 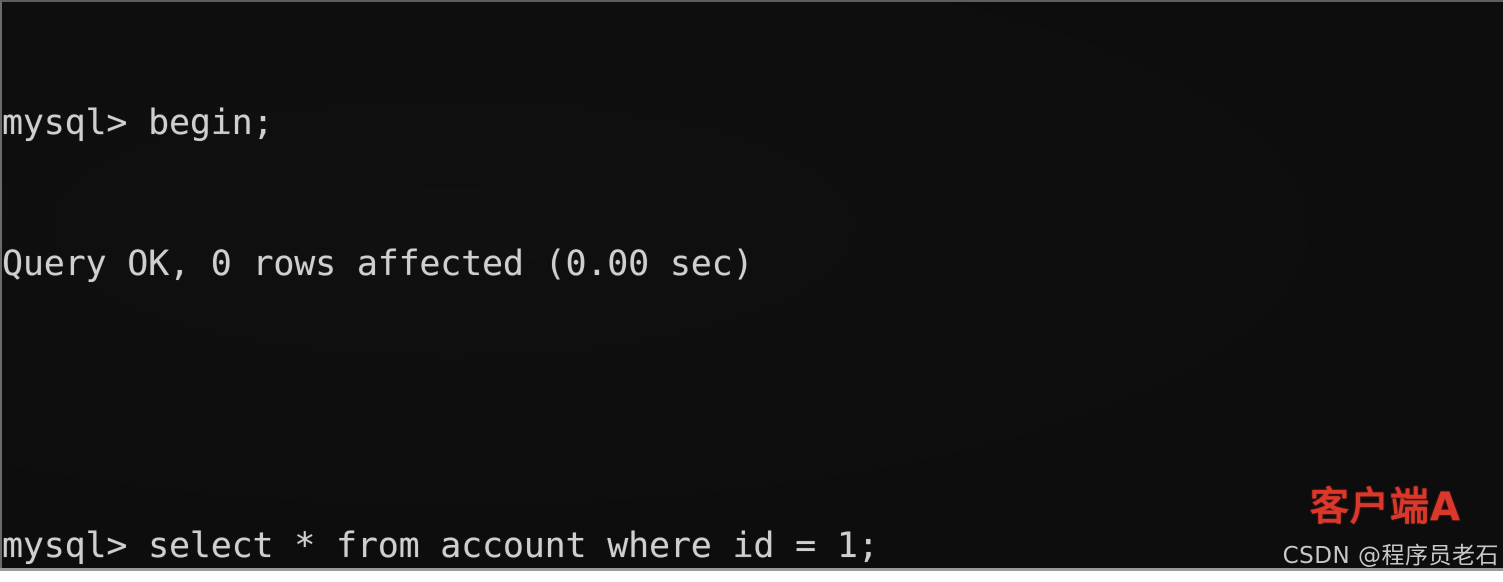 I want to click on client-annotation-label: 客户端A, so click(x=1385, y=507).